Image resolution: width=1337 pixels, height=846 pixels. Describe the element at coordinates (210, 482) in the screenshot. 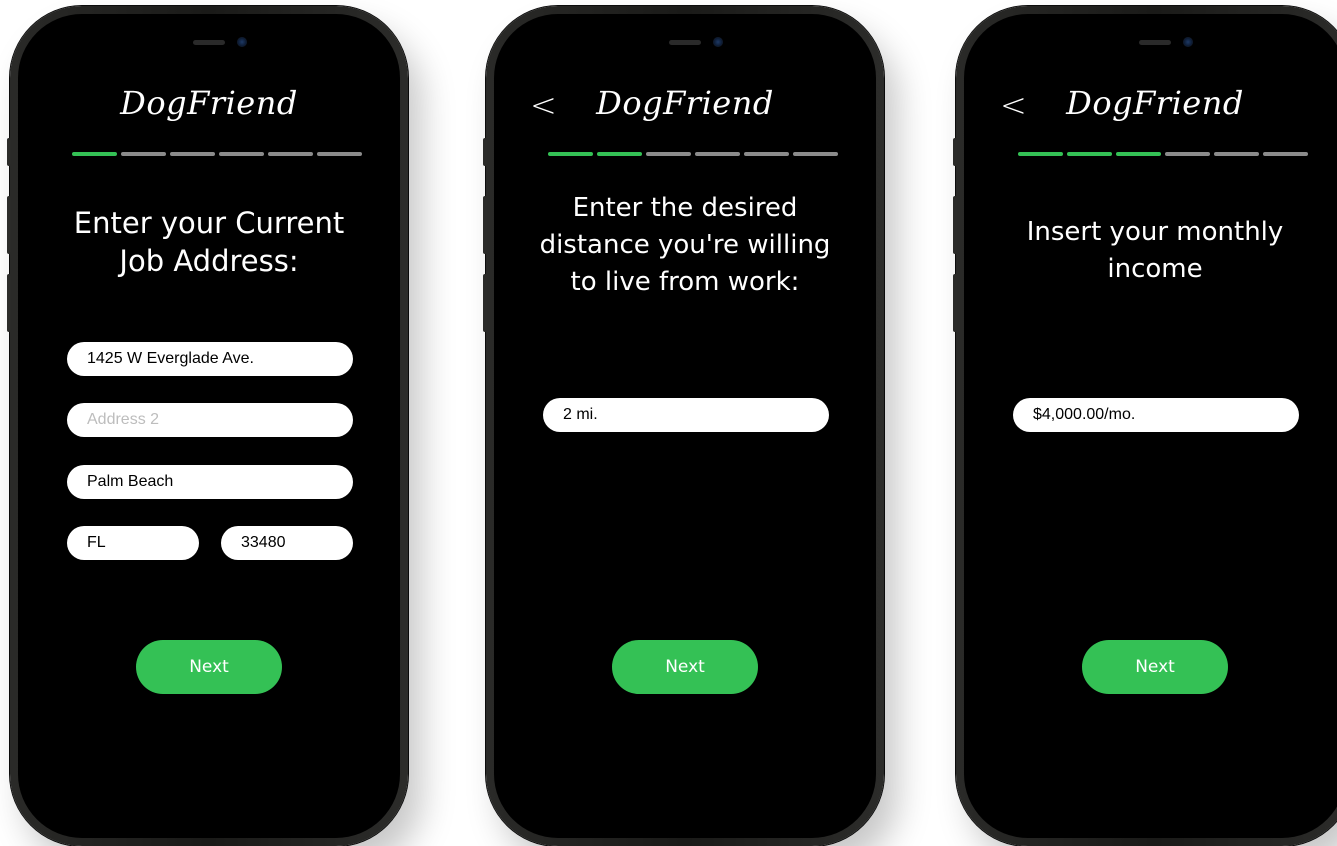

I see `city-input: Palm Beach` at that location.